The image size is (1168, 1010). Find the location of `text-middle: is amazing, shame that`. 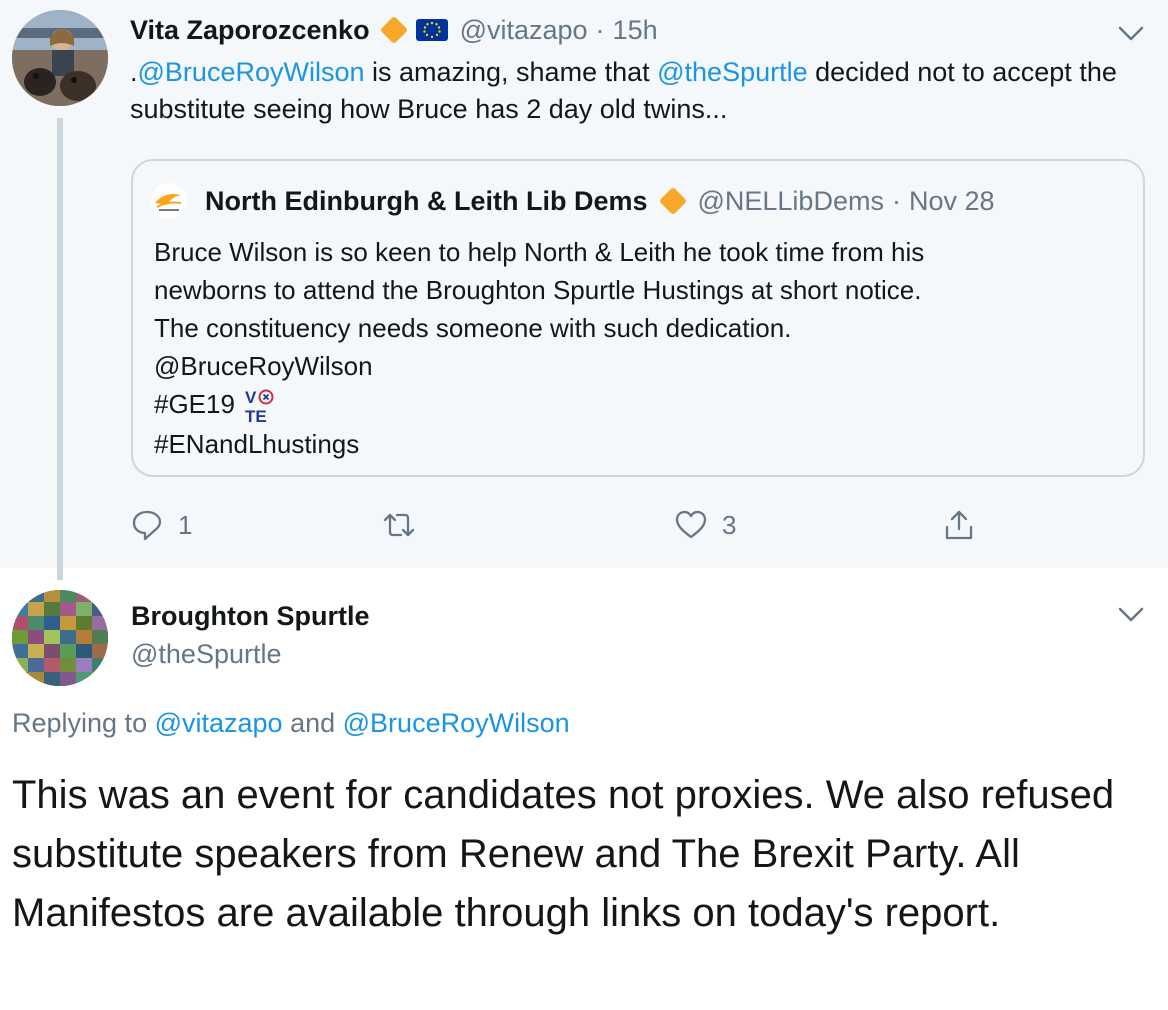

text-middle: is amazing, shame that is located at coordinates (511, 72).